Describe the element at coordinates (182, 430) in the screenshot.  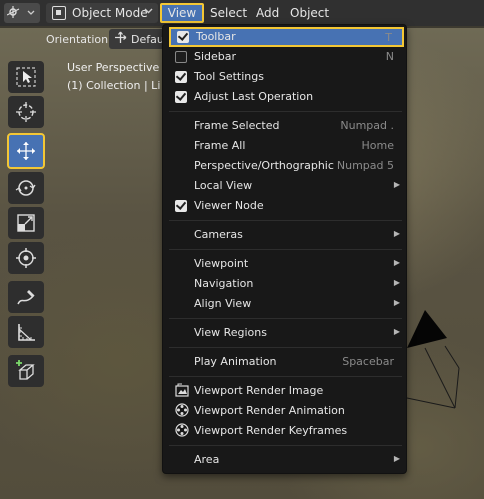
I see `render-keyframes-icon` at that location.